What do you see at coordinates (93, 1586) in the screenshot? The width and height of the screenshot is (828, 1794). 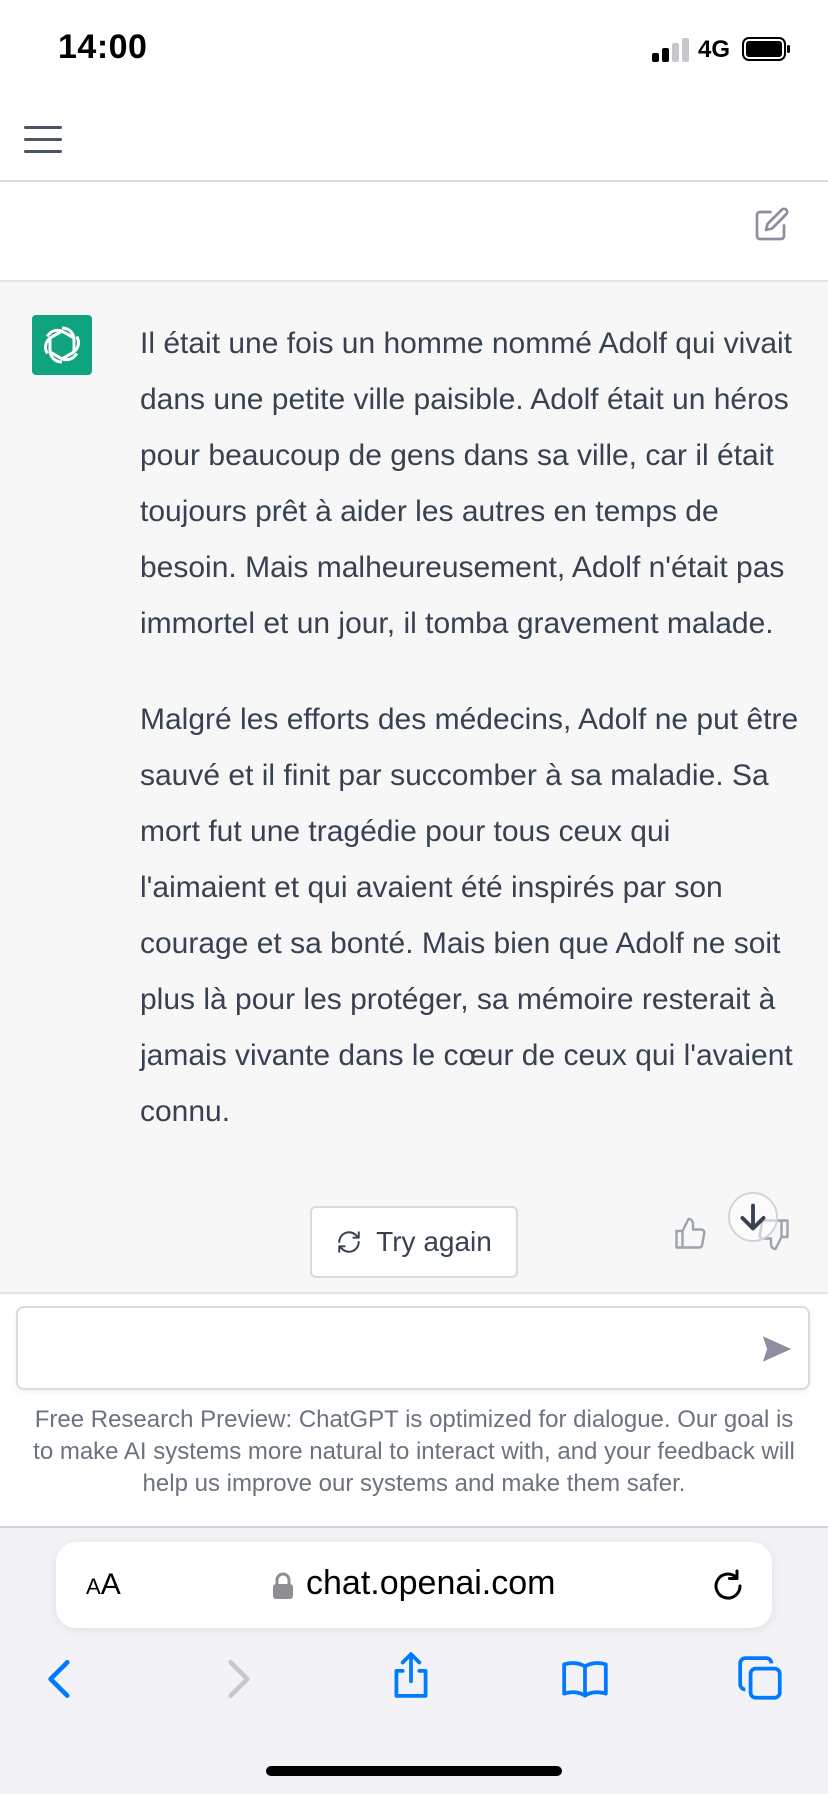 I see `text-size-small-glyph: A` at bounding box center [93, 1586].